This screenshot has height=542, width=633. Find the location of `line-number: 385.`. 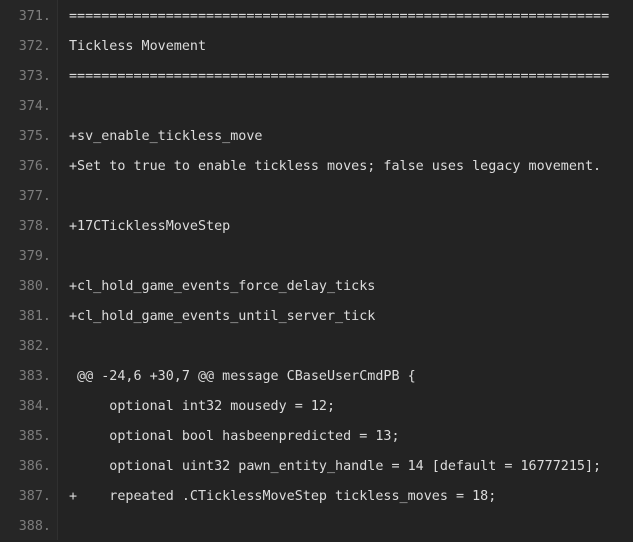

line-number: 385. is located at coordinates (34, 436).